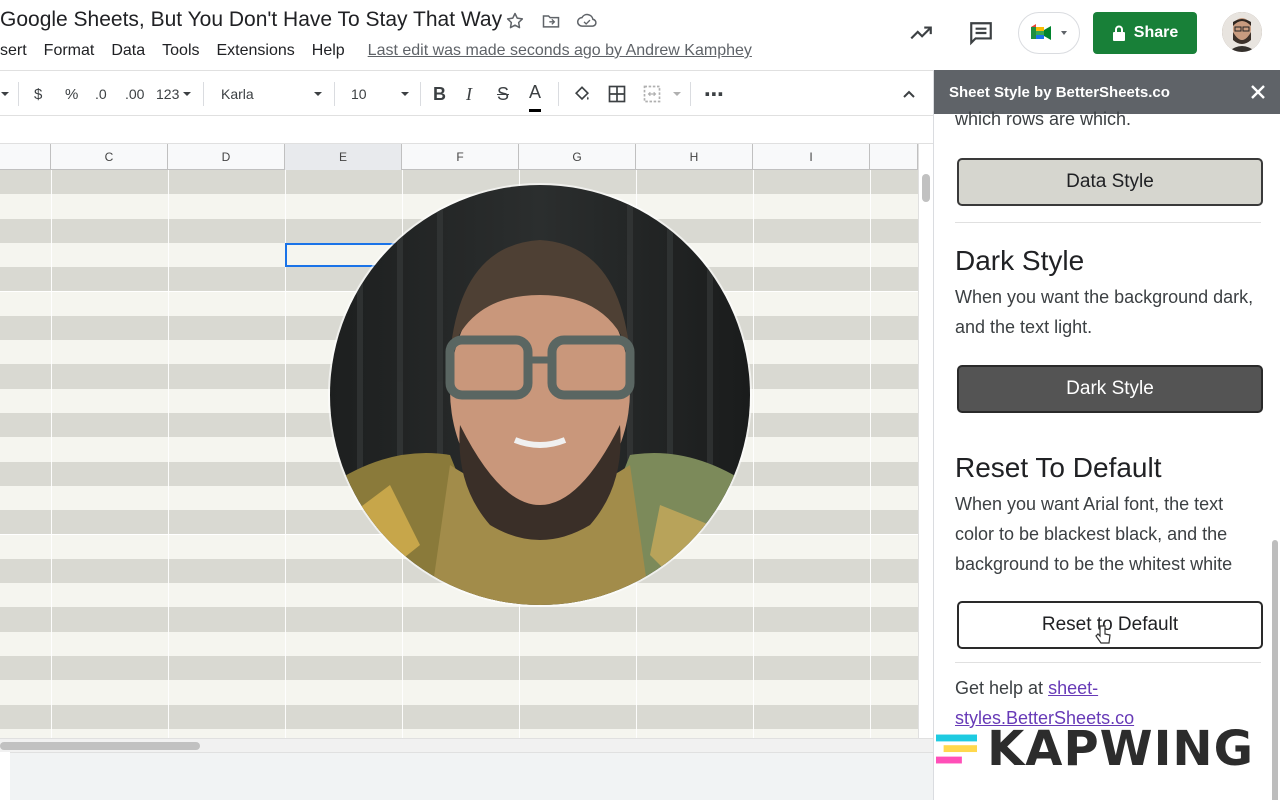 This screenshot has height=800, width=1280. I want to click on move-folder-icon, so click(551, 21).